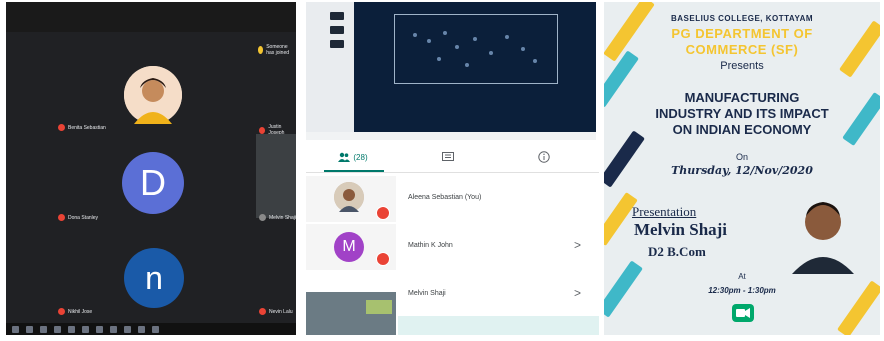 This screenshot has width=884, height=341. I want to click on join-notification: Someone has joined, so click(277, 50).